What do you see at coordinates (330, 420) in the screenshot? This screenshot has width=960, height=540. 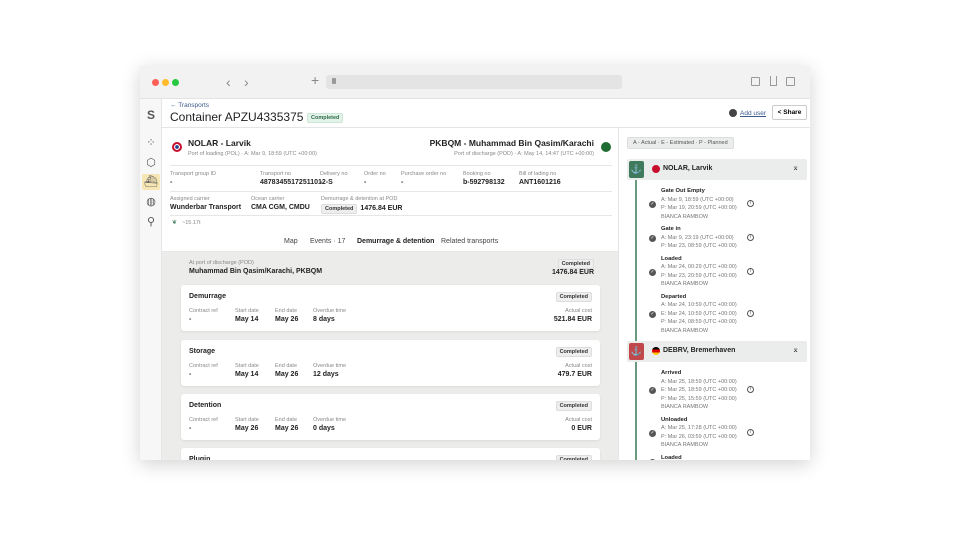 I see `field-label: Overdue time` at bounding box center [330, 420].